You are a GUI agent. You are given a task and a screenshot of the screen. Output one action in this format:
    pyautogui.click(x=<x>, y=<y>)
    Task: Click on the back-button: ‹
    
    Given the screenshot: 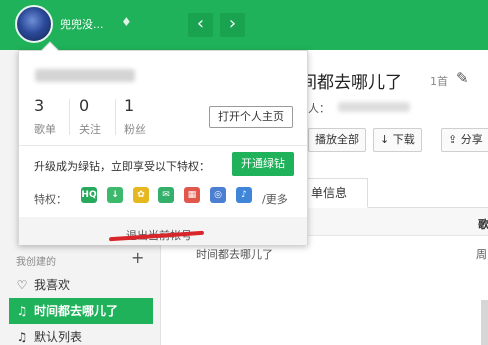 What is the action you would take?
    pyautogui.click(x=200, y=25)
    